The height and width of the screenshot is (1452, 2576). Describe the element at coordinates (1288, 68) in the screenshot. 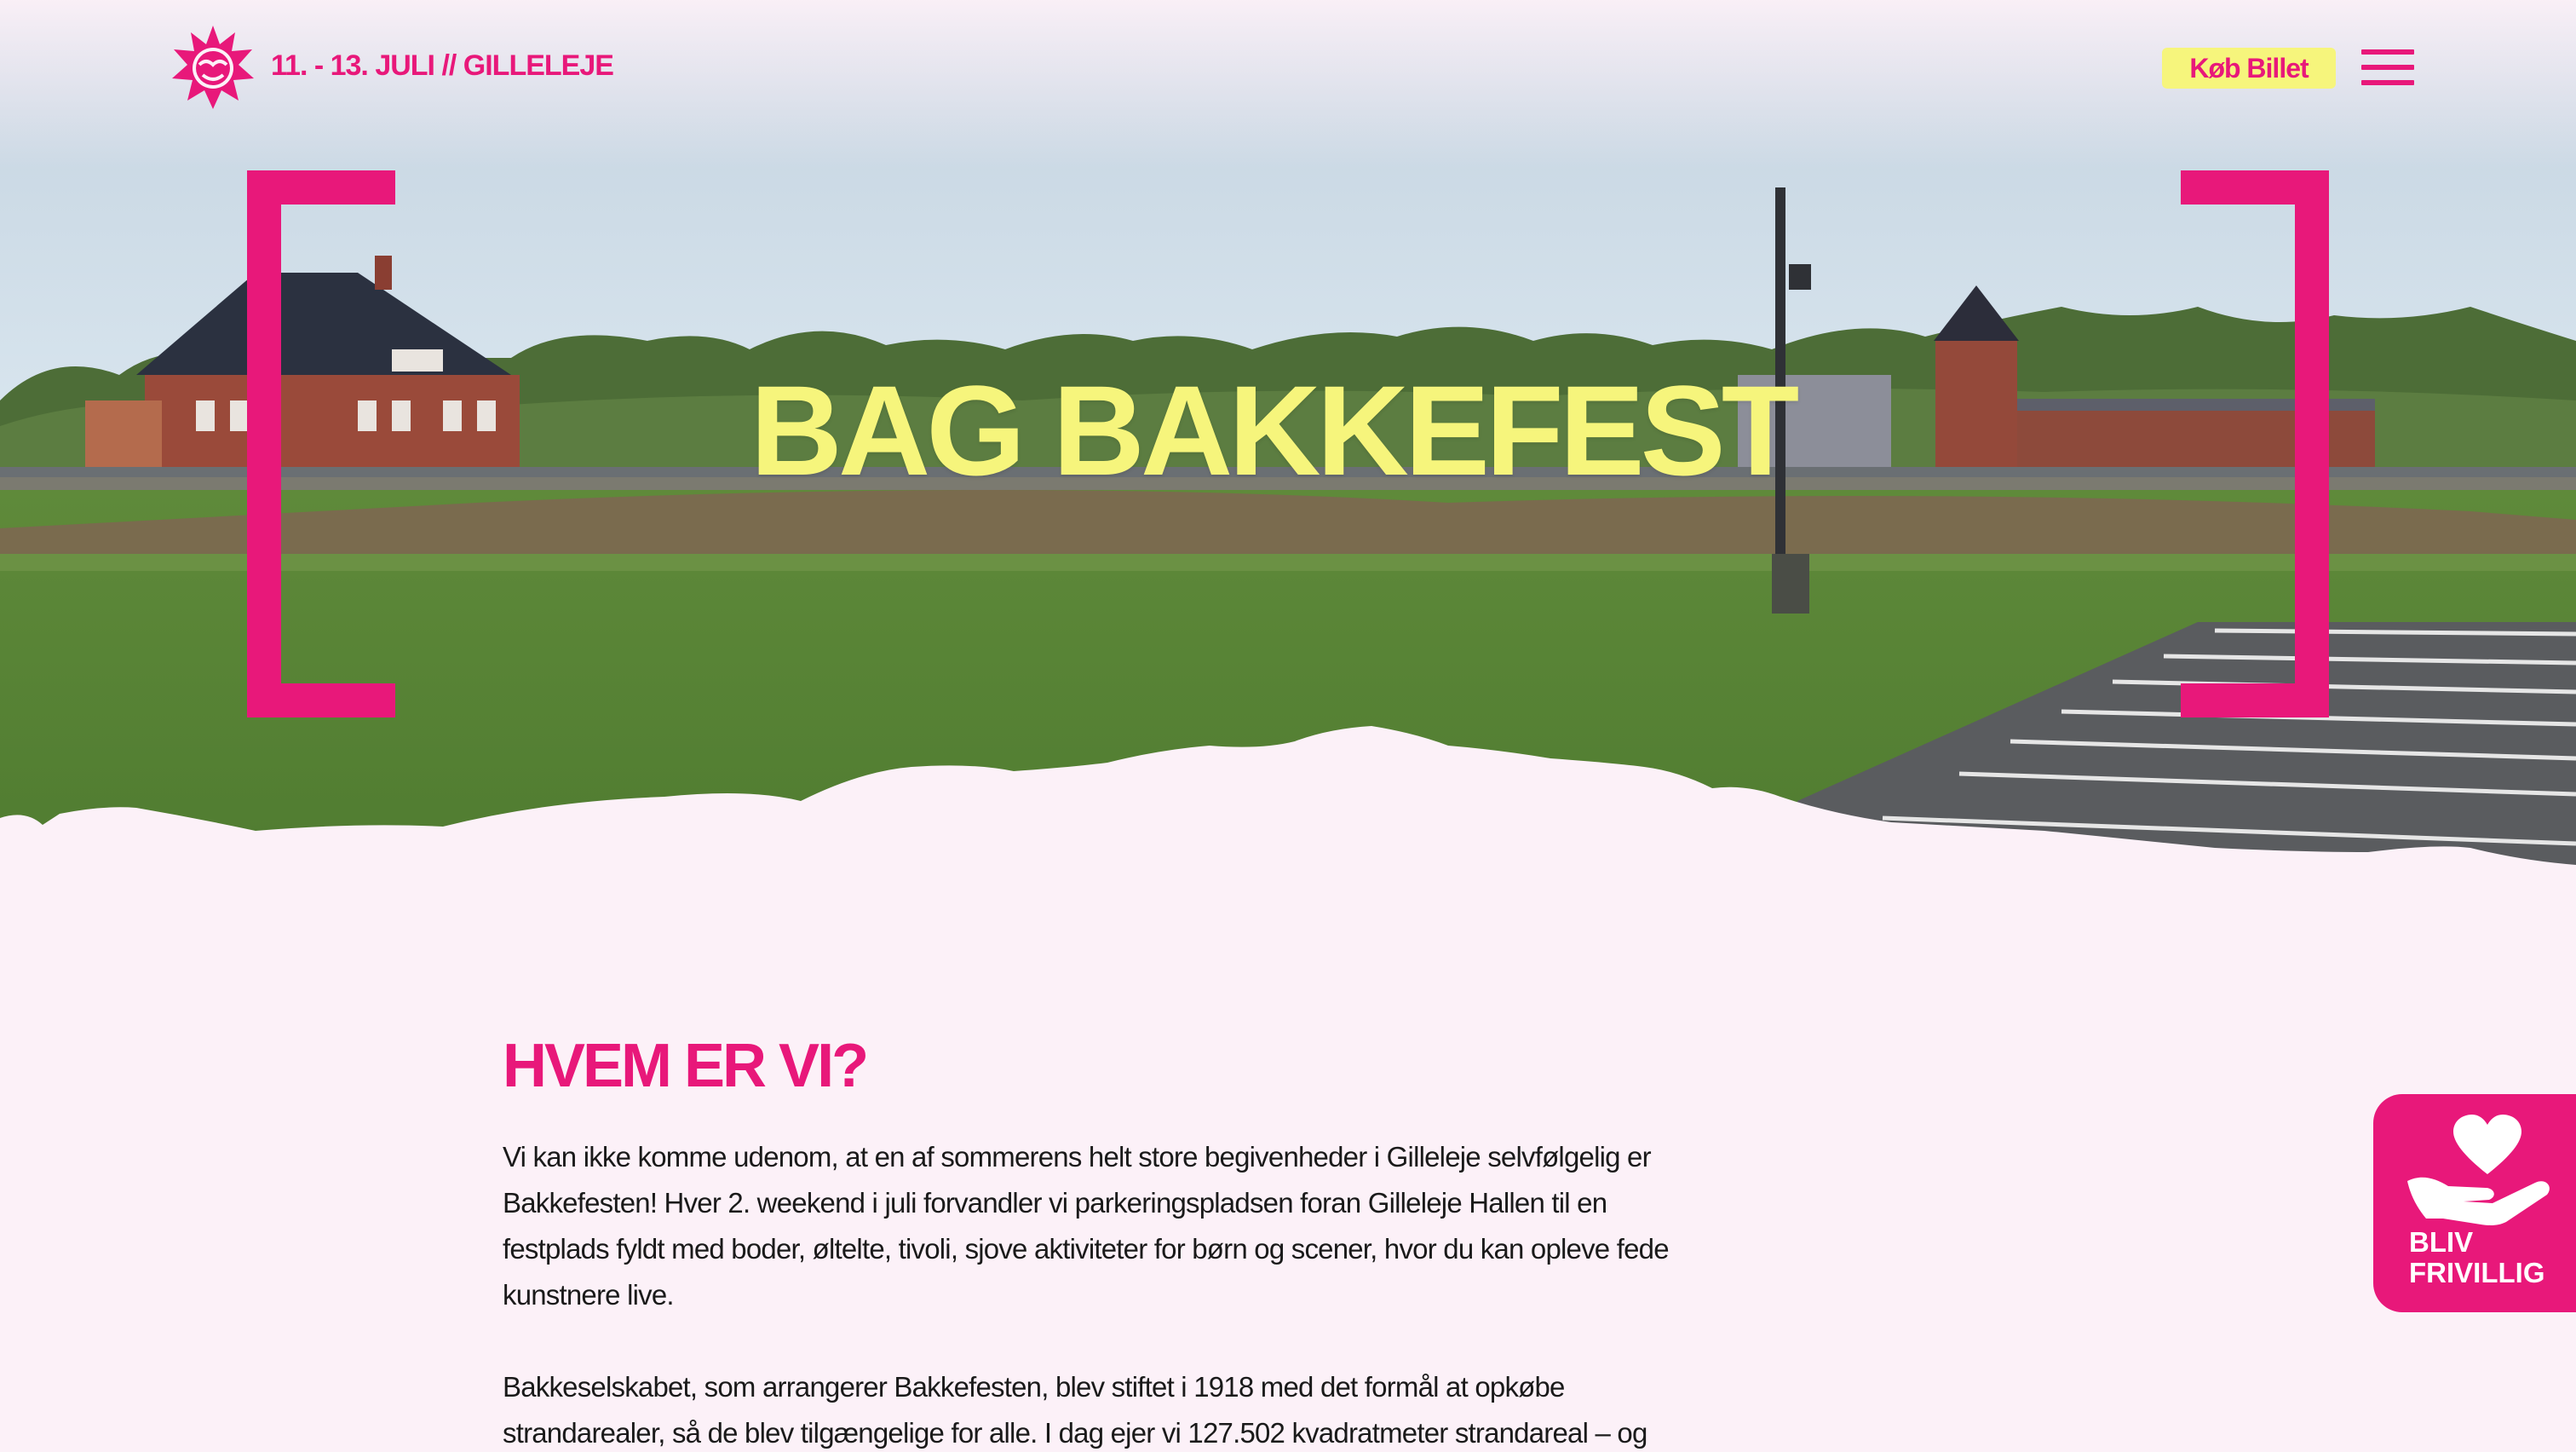

I see `site-header: 11. - 13. JULI // GILLELEJE Køb Billet` at that location.